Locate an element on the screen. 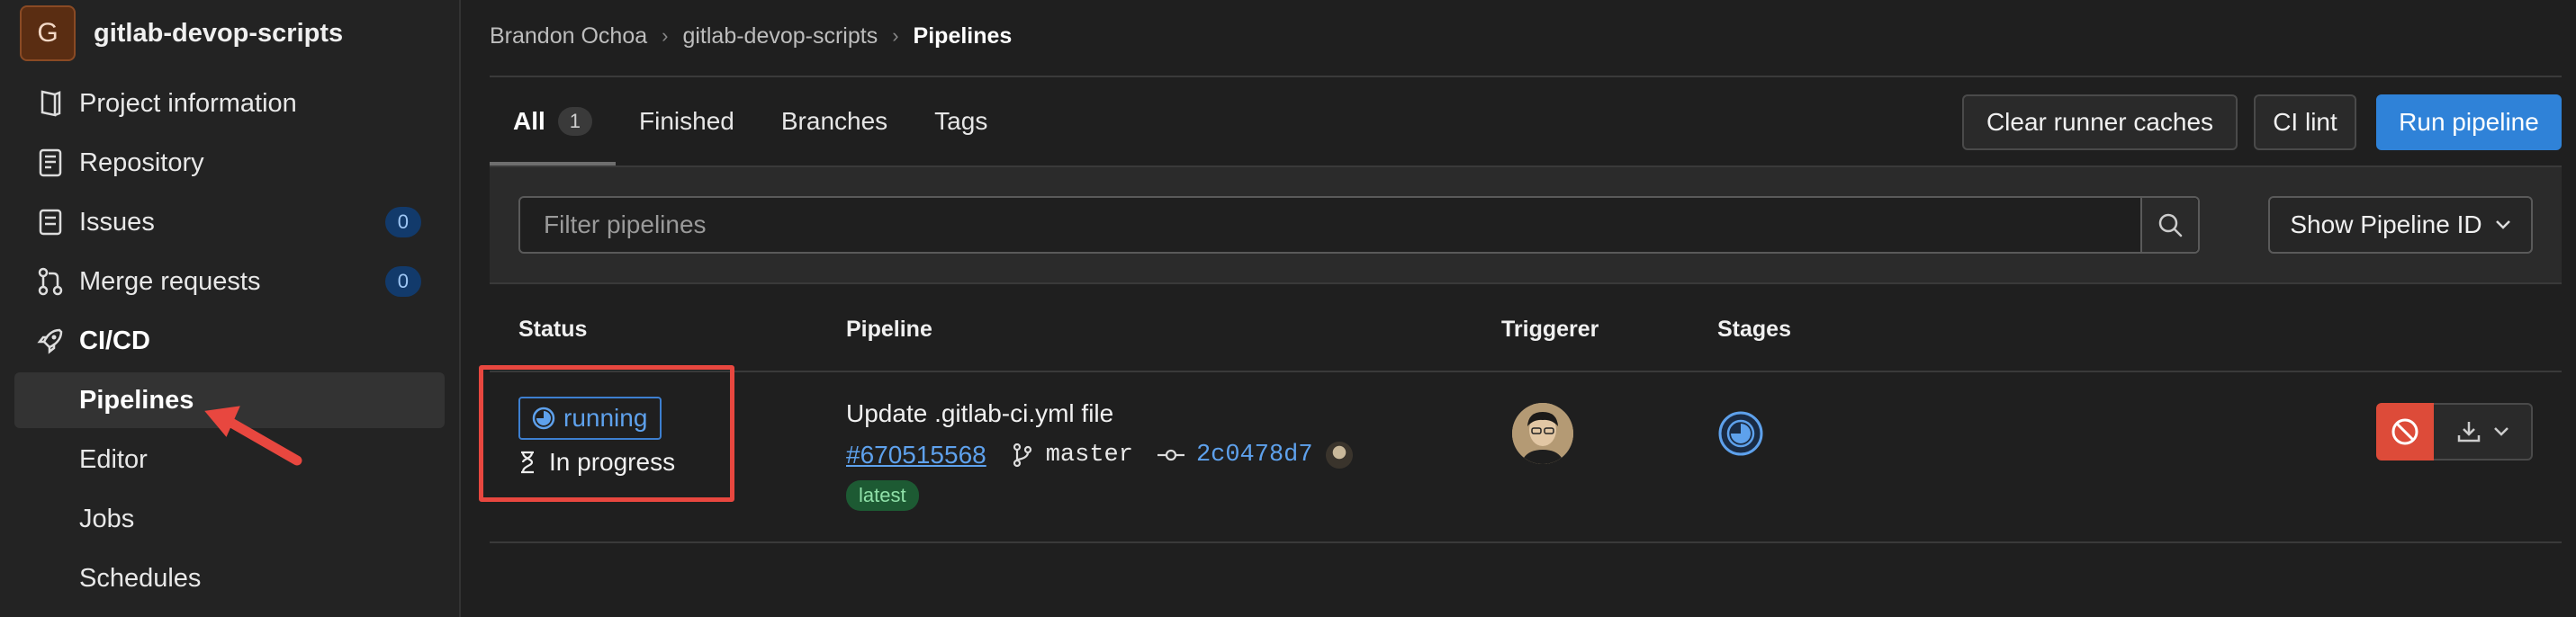  header-triggerer: Triggerer is located at coordinates (1550, 329).